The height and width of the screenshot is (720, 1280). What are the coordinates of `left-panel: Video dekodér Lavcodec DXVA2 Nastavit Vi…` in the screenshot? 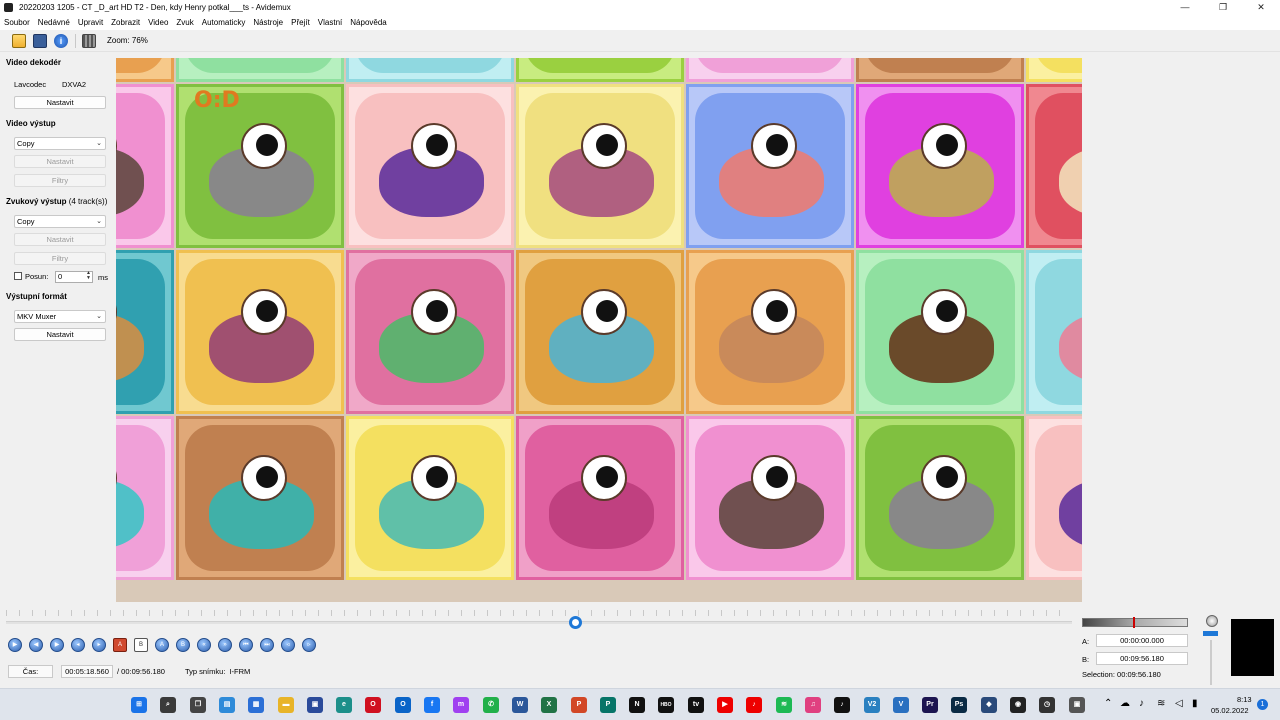 It's located at (57, 327).